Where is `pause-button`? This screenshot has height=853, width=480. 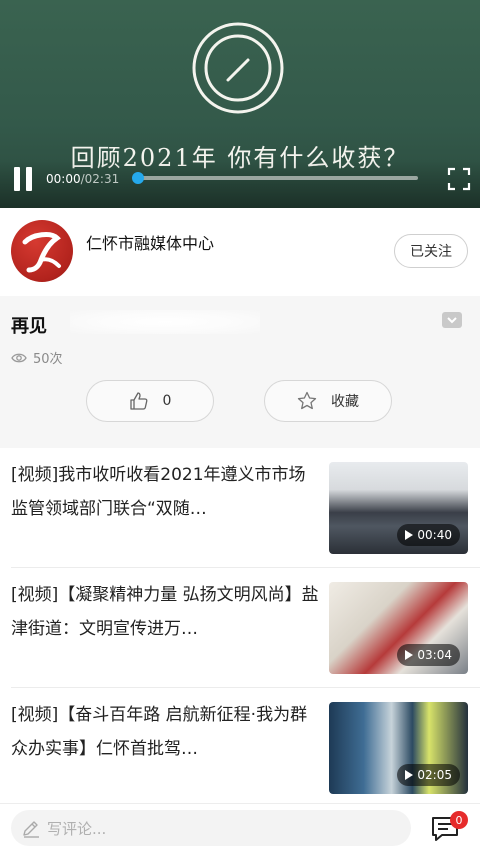 pause-button is located at coordinates (23, 179).